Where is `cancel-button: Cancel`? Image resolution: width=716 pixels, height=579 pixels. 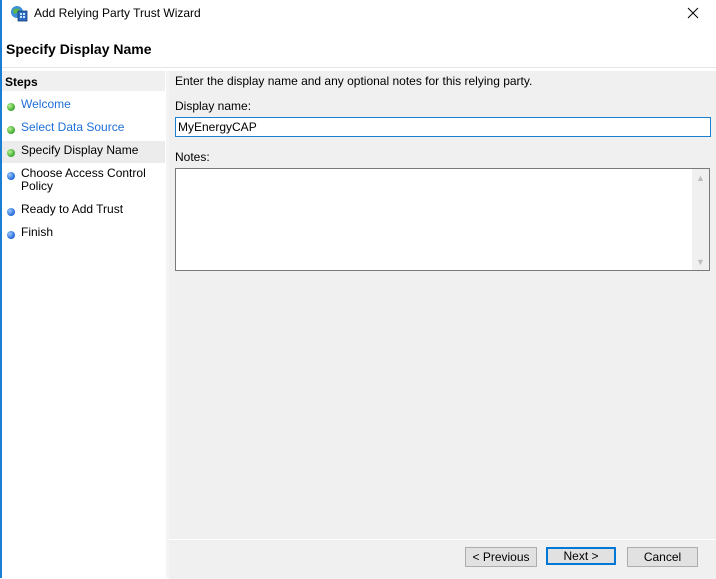 cancel-button: Cancel is located at coordinates (662, 557).